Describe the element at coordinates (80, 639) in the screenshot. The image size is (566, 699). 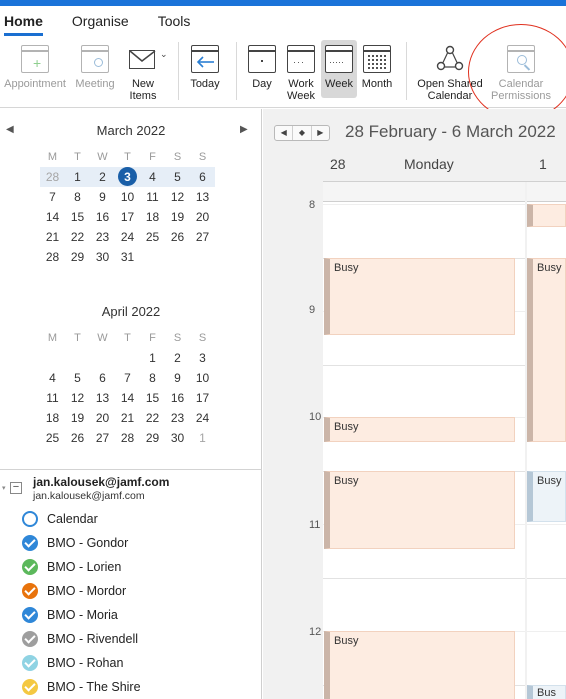
I see `calendar-list-item: BMO - Rivendell` at that location.